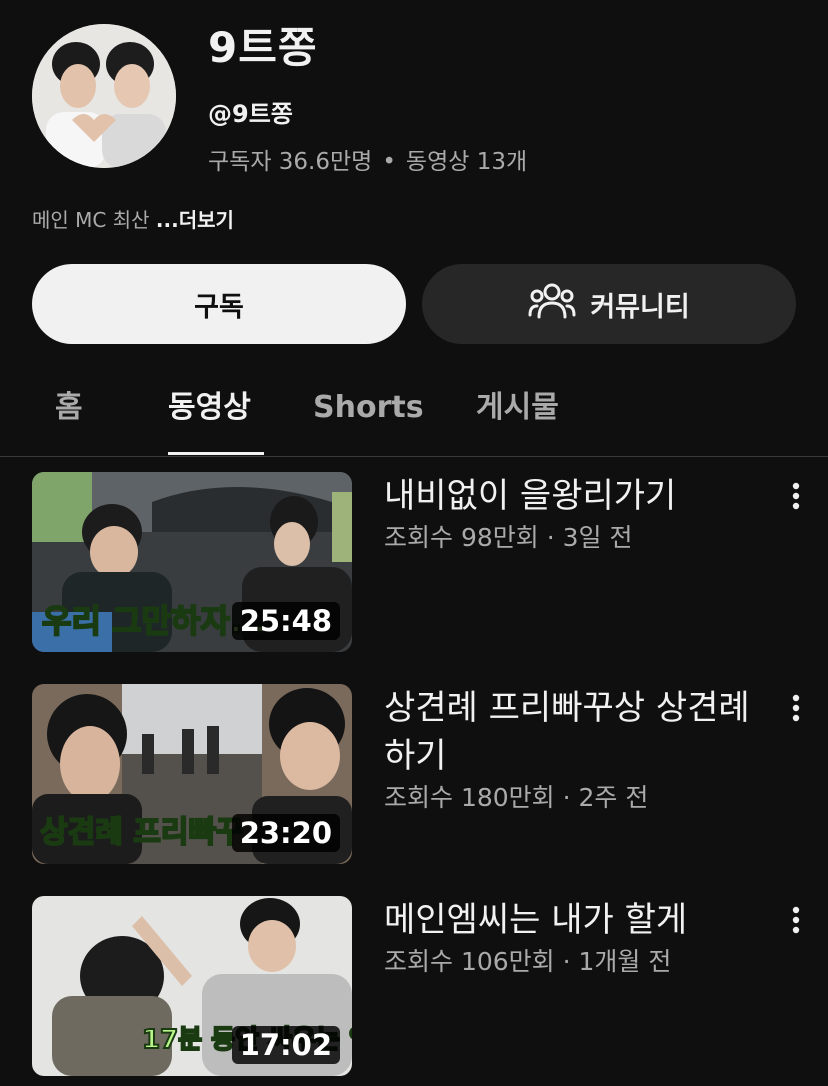 The height and width of the screenshot is (1086, 828). I want to click on video-thumbnail: 17분 동안 싸우는 영상 17:02, so click(192, 986).